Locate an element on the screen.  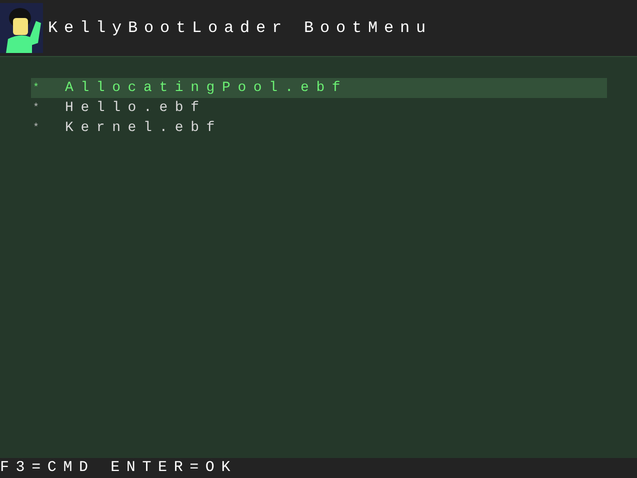
file-name: AllocatingPool.ebf is located at coordinates (206, 88).